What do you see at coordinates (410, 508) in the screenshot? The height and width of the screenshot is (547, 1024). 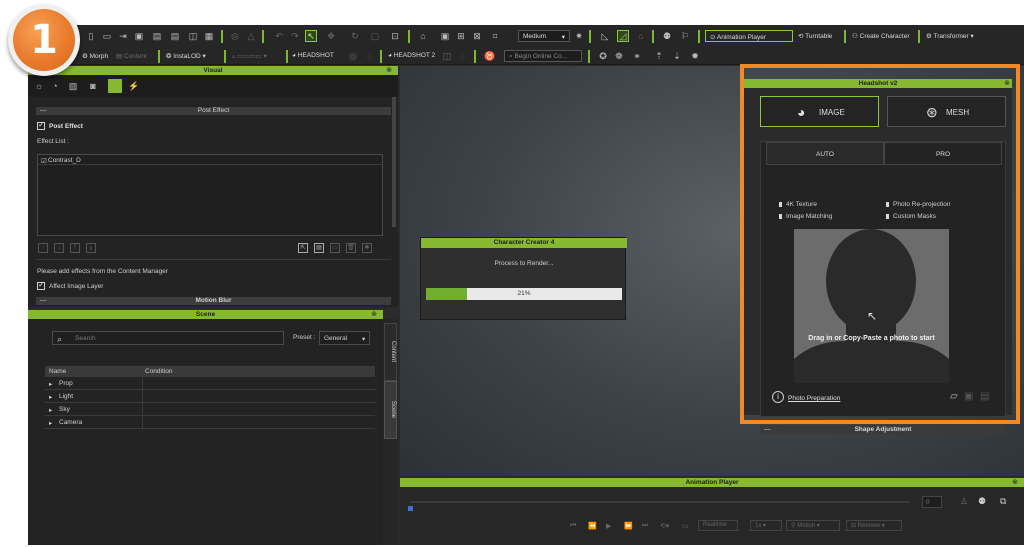 I see `timeline-keyframe-marker` at bounding box center [410, 508].